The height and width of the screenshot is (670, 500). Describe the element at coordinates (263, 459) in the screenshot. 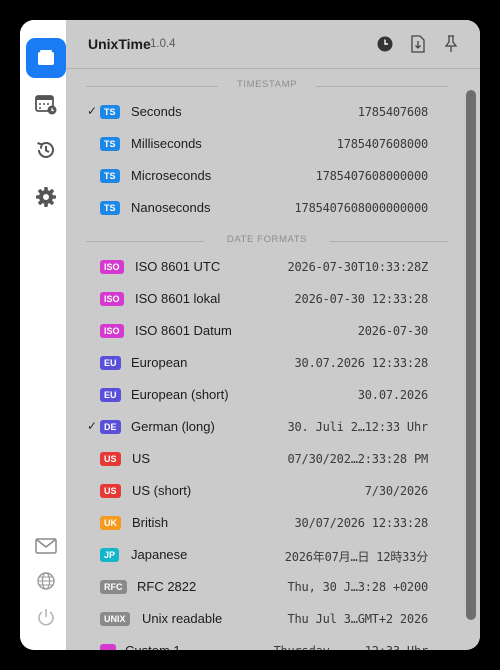

I see `list-item: US US 07/30/202…2:33:28 PM` at that location.